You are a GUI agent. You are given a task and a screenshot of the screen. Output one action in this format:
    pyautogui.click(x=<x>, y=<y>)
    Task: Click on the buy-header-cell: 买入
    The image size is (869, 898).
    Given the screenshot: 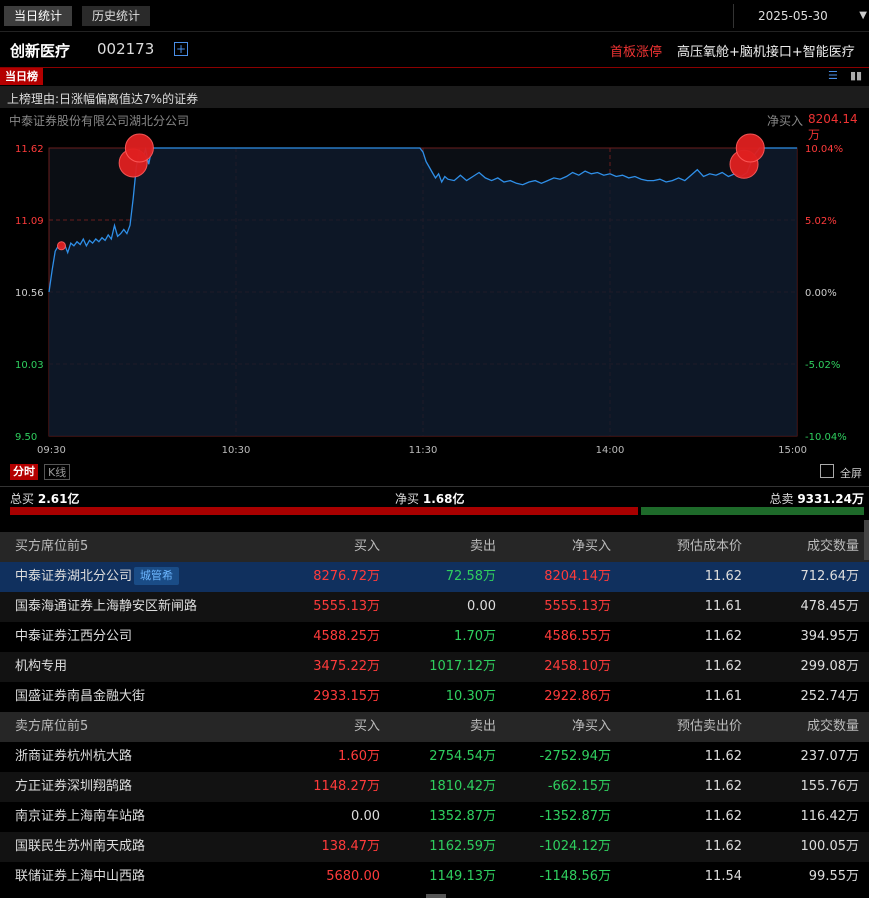 What is the action you would take?
    pyautogui.click(x=367, y=547)
    